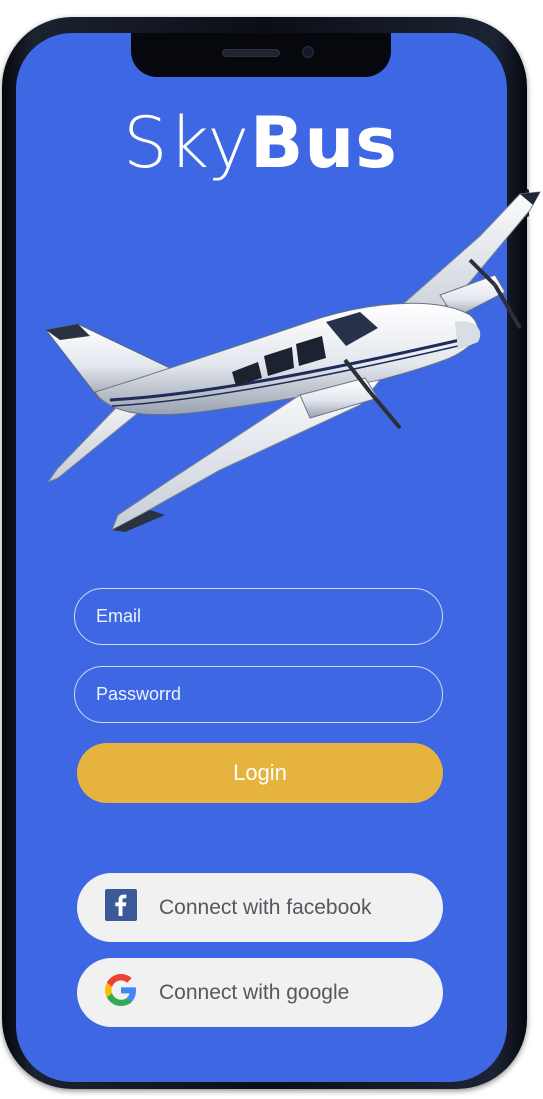 The image size is (543, 1099). Describe the element at coordinates (187, 143) in the screenshot. I see `logo-sky-text: Sky` at that location.